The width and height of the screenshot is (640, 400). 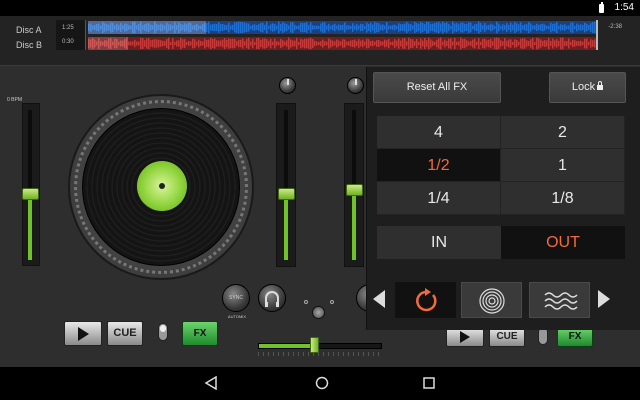 I want to click on reset-all-fx-button: Reset All FX, so click(x=437, y=87).